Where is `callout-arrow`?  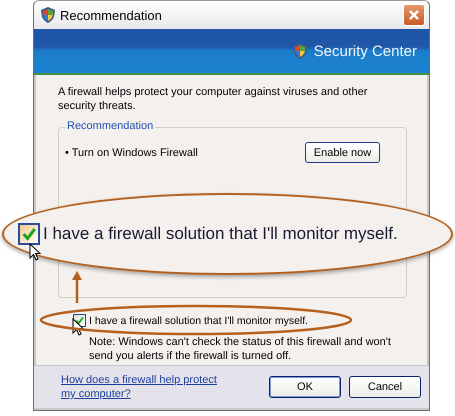
callout-arrow is located at coordinates (77, 287).